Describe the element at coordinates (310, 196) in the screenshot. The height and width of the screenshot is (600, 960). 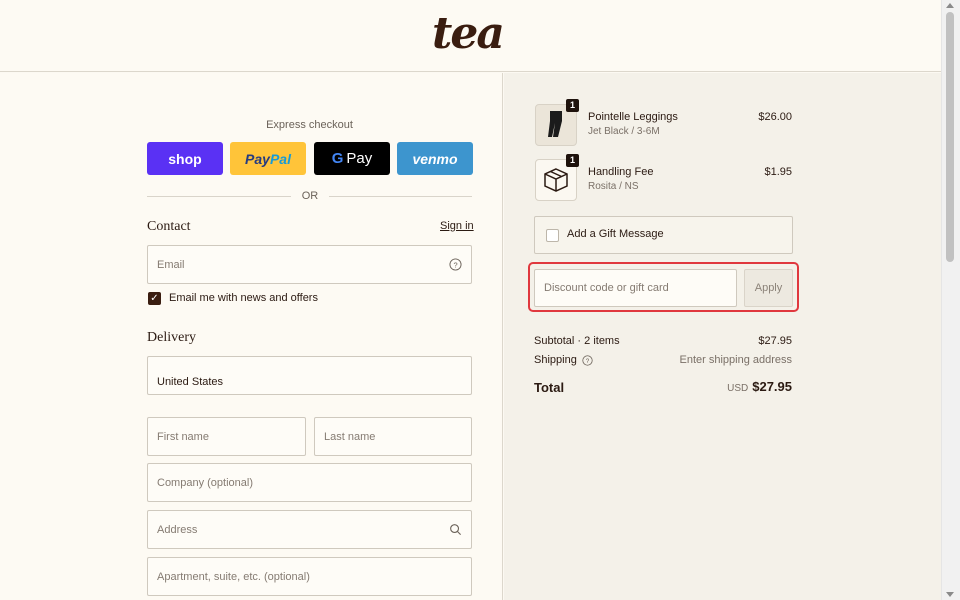
I see `or-divider-text: OR` at that location.